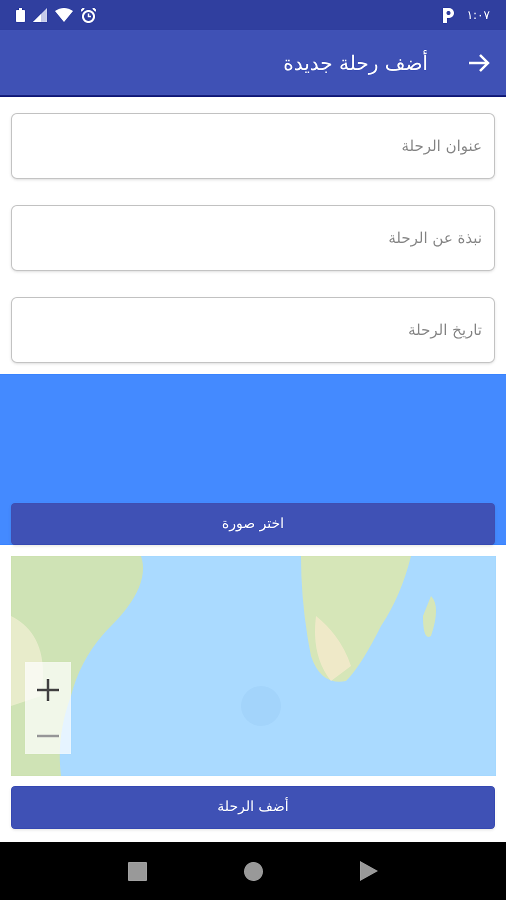  I want to click on screen-title: أضف رحلة جديدة, so click(355, 63).